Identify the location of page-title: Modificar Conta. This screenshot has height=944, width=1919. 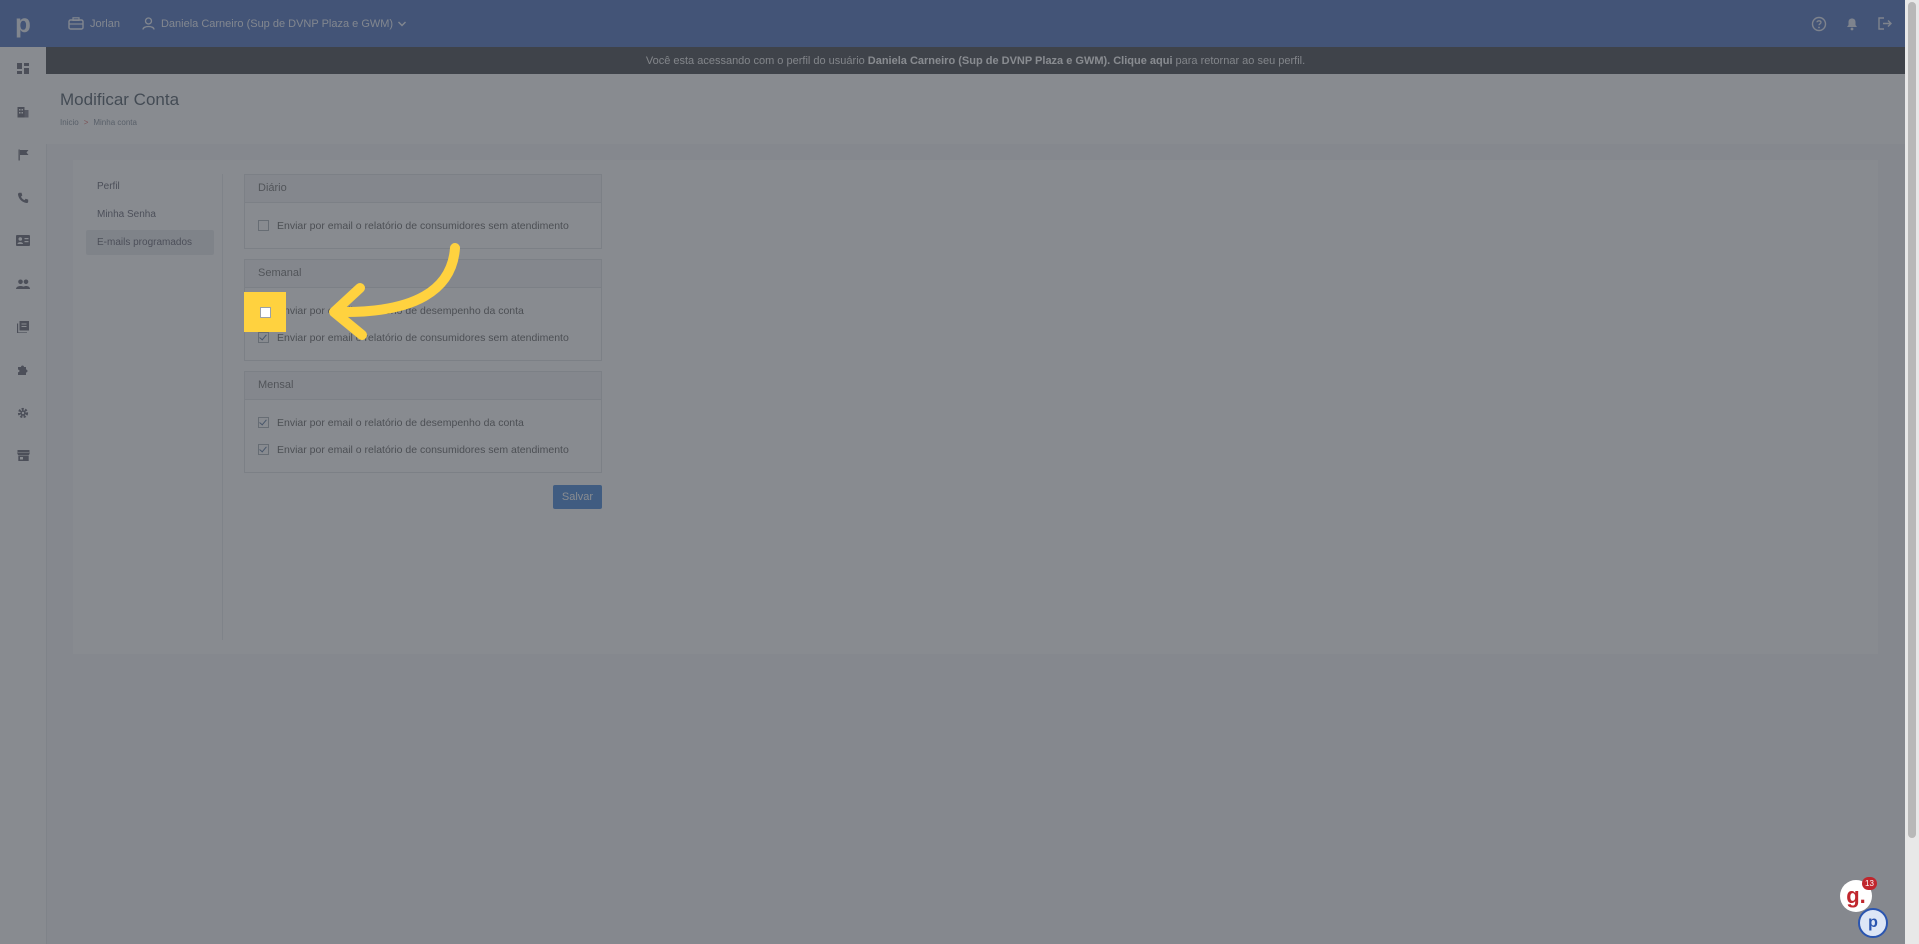
(120, 99).